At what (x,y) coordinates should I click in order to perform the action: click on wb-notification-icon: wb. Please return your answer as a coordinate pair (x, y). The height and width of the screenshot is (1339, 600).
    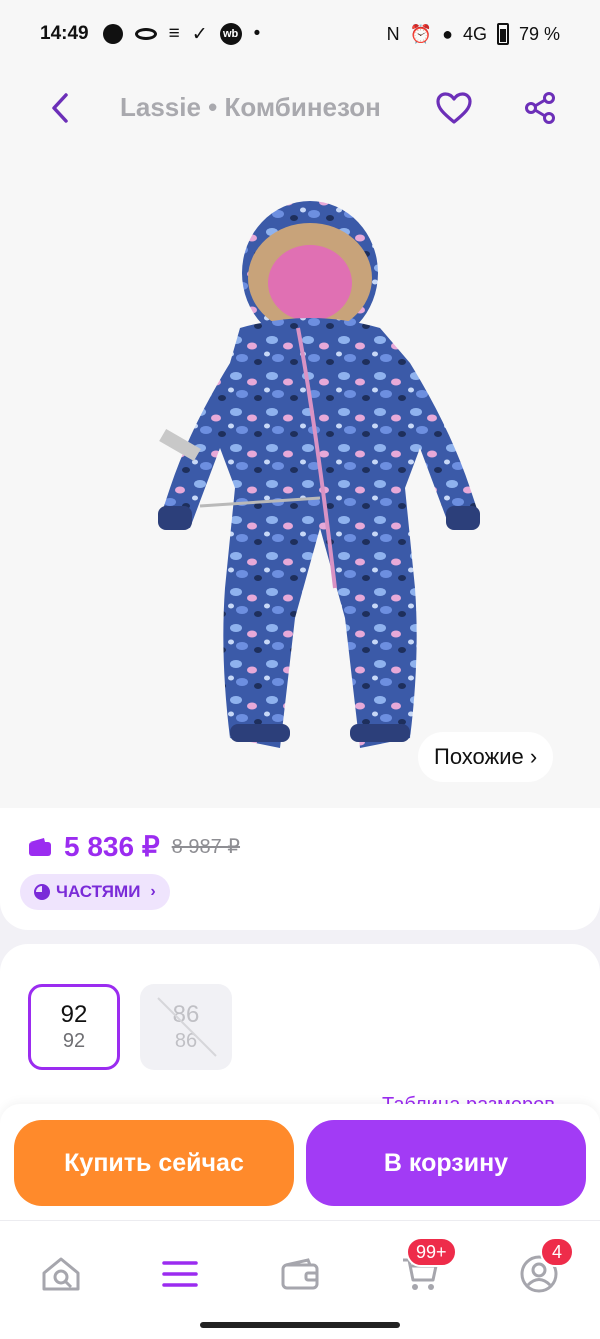
    Looking at the image, I should click on (230, 34).